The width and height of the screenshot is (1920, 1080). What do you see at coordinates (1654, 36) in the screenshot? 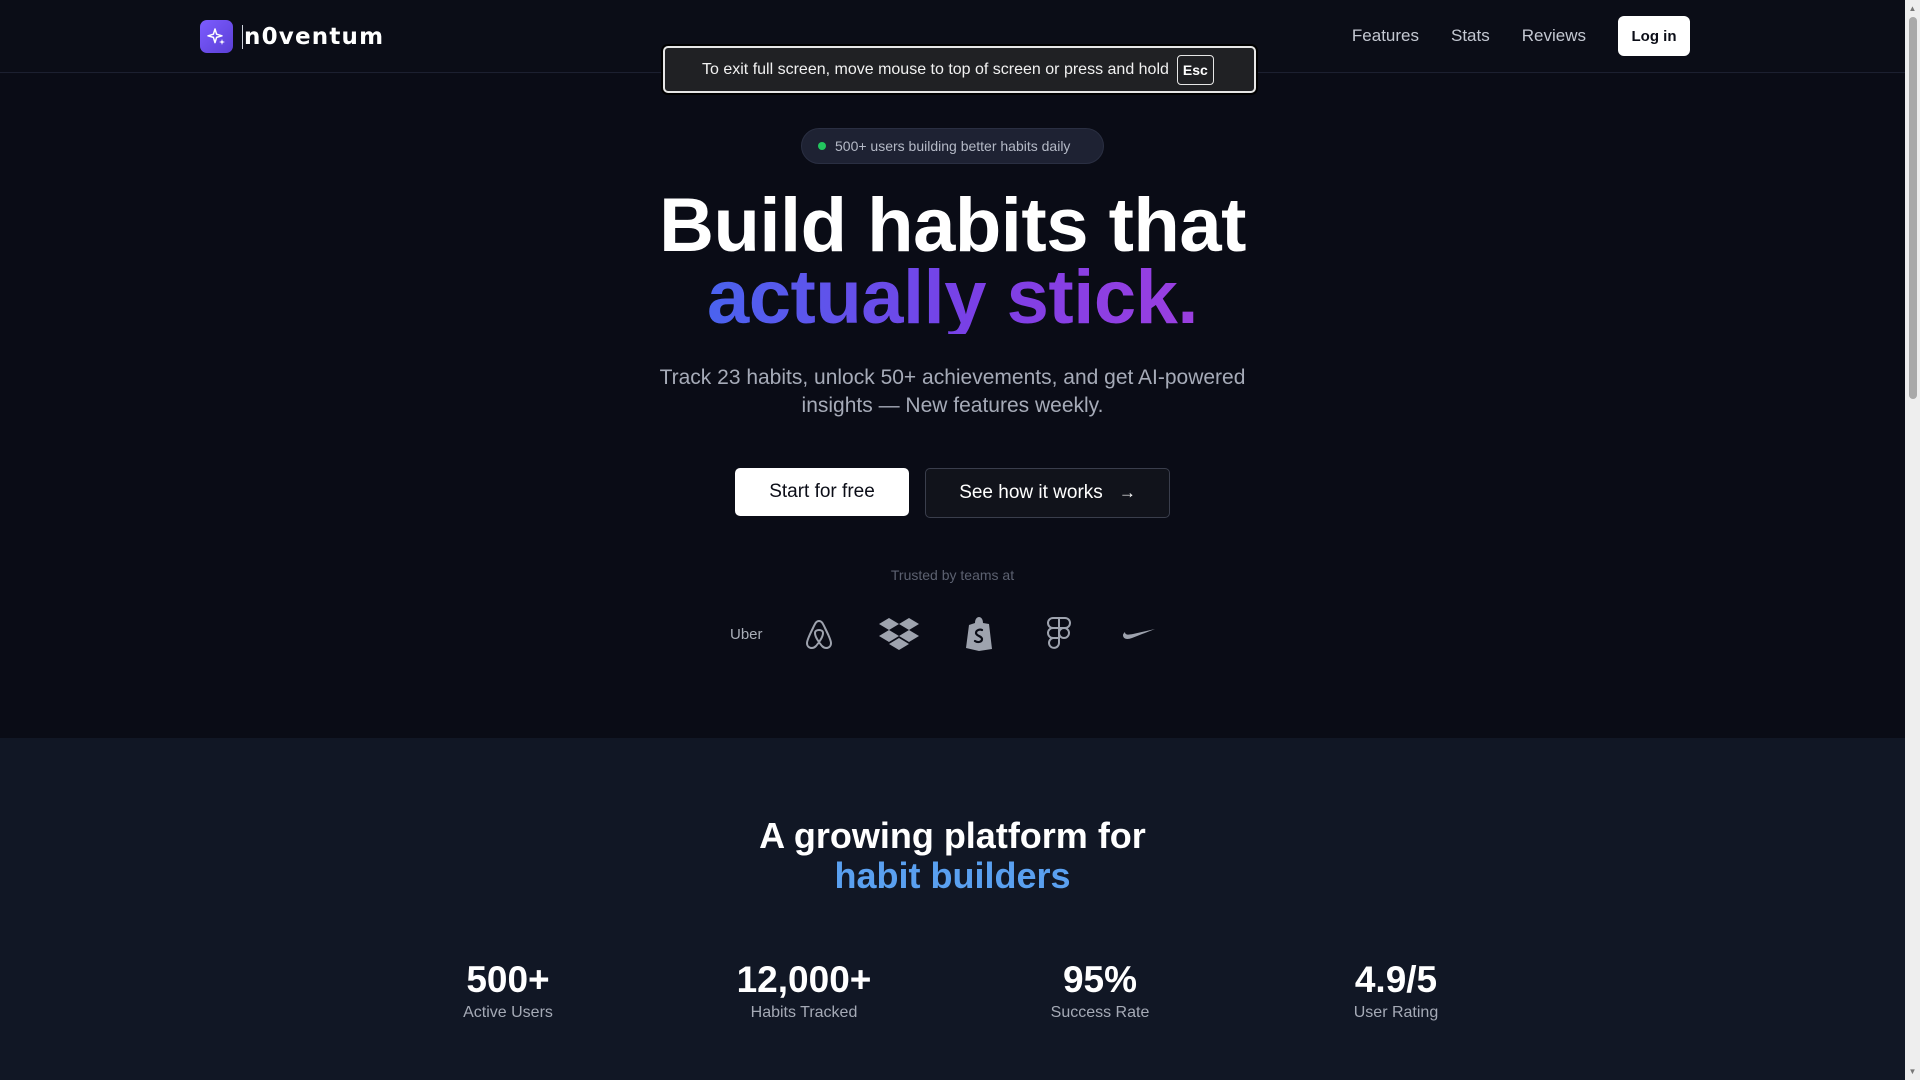
I see `login-button: Log in` at bounding box center [1654, 36].